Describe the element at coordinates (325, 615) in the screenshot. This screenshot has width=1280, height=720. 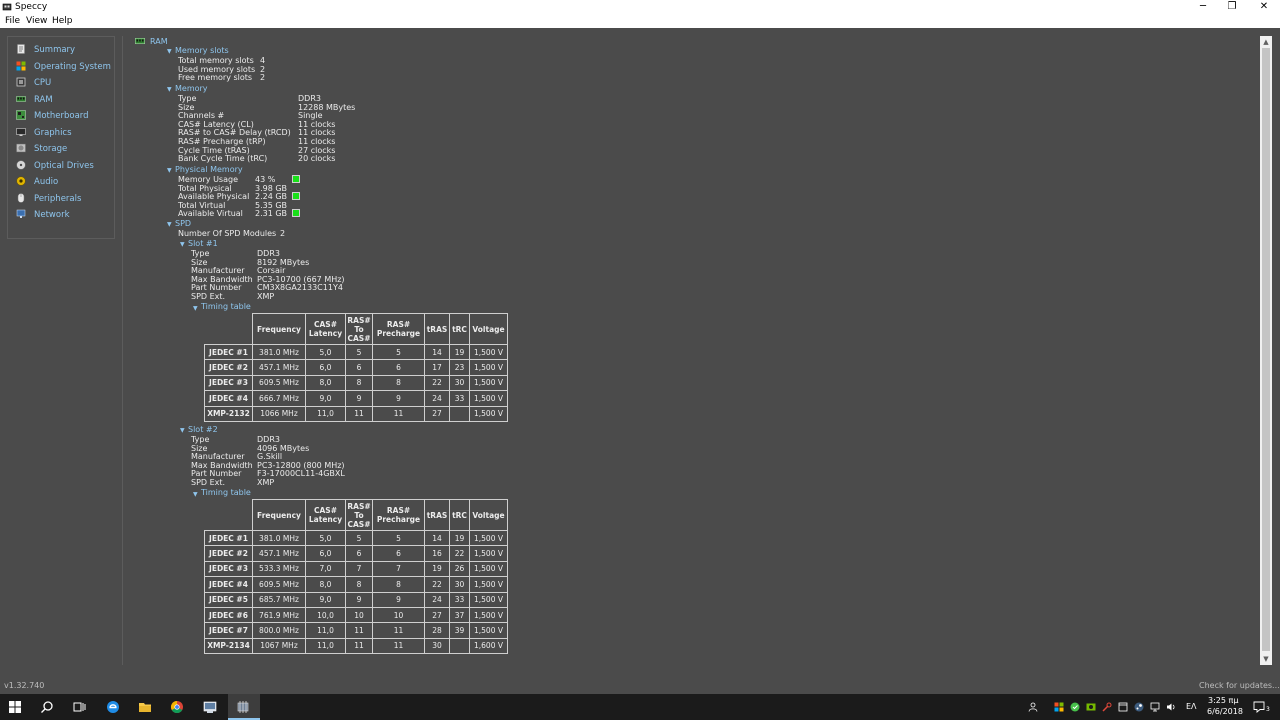
I see `table-cell: 10,0` at that location.